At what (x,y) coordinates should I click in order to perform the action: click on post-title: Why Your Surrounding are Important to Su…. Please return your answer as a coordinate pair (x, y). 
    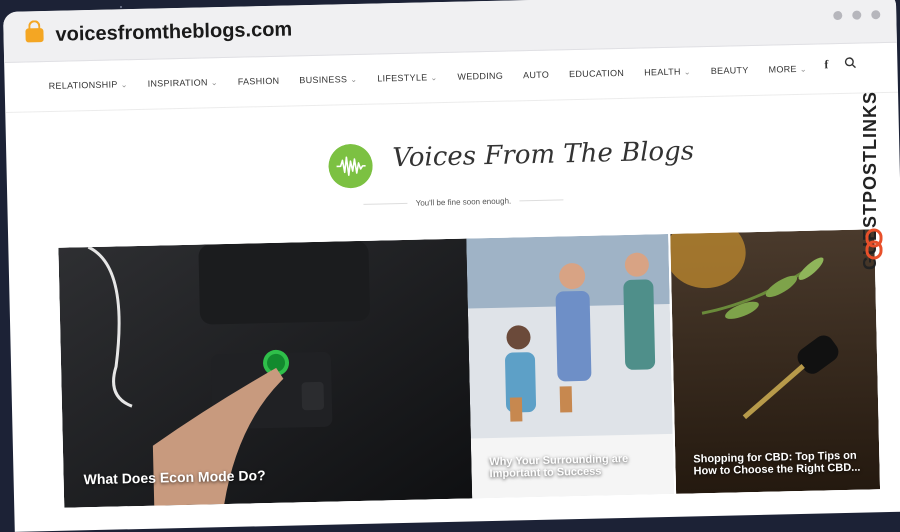
    Looking at the image, I should click on (574, 466).